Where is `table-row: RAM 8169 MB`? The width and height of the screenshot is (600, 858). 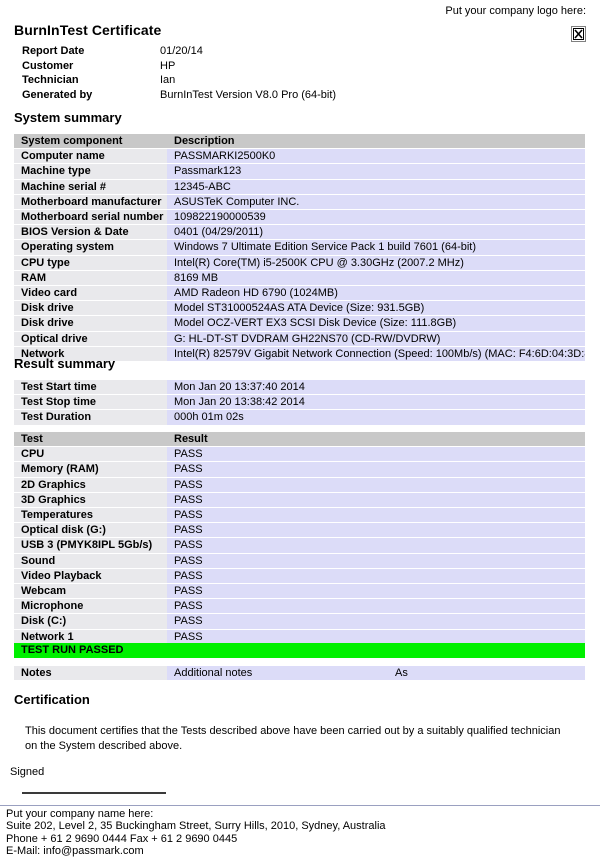
table-row: RAM 8169 MB is located at coordinates (299, 278).